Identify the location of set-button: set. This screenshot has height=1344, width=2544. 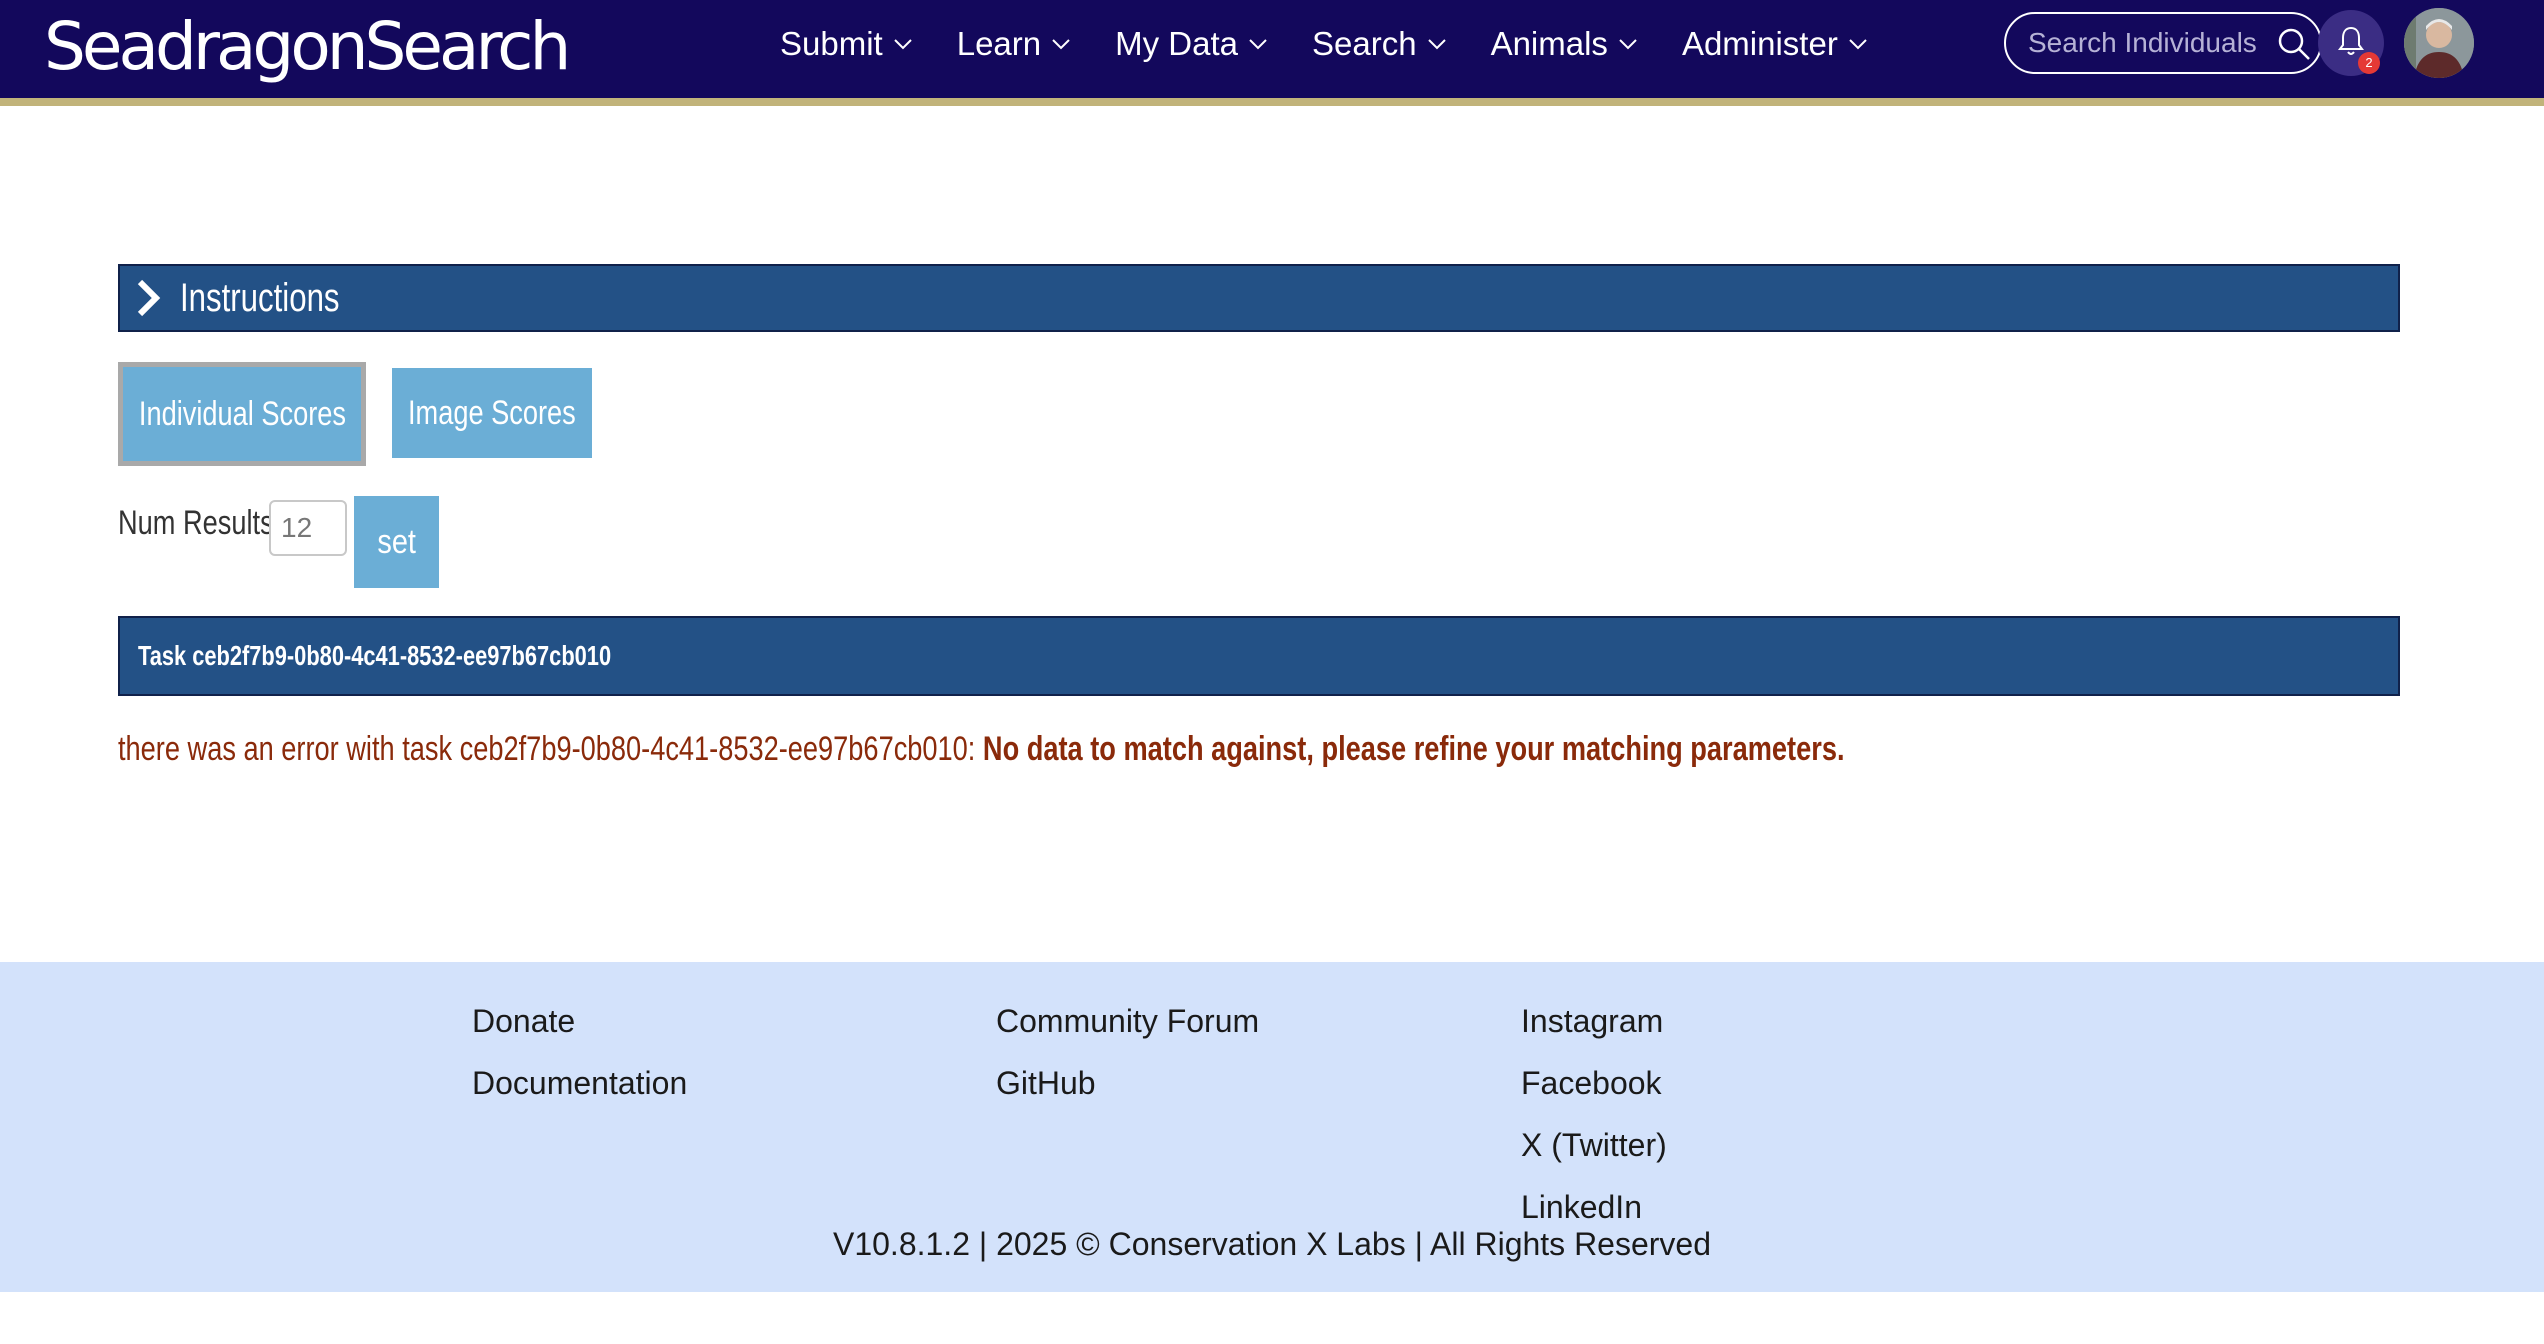
(396, 542).